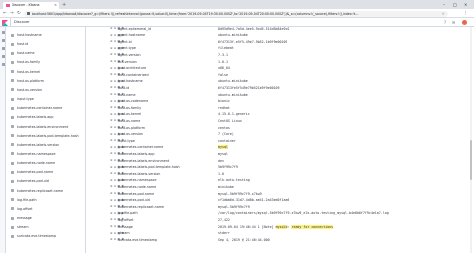 The image size is (474, 253). What do you see at coordinates (443, 13) in the screenshot?
I see `bookmark-star-icon: ☆` at bounding box center [443, 13].